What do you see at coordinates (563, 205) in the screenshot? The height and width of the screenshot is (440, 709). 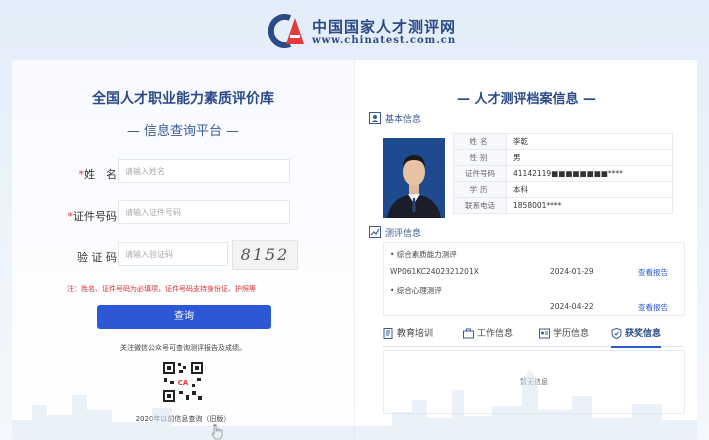 I see `table-row: 联系电话 1858001****` at bounding box center [563, 205].